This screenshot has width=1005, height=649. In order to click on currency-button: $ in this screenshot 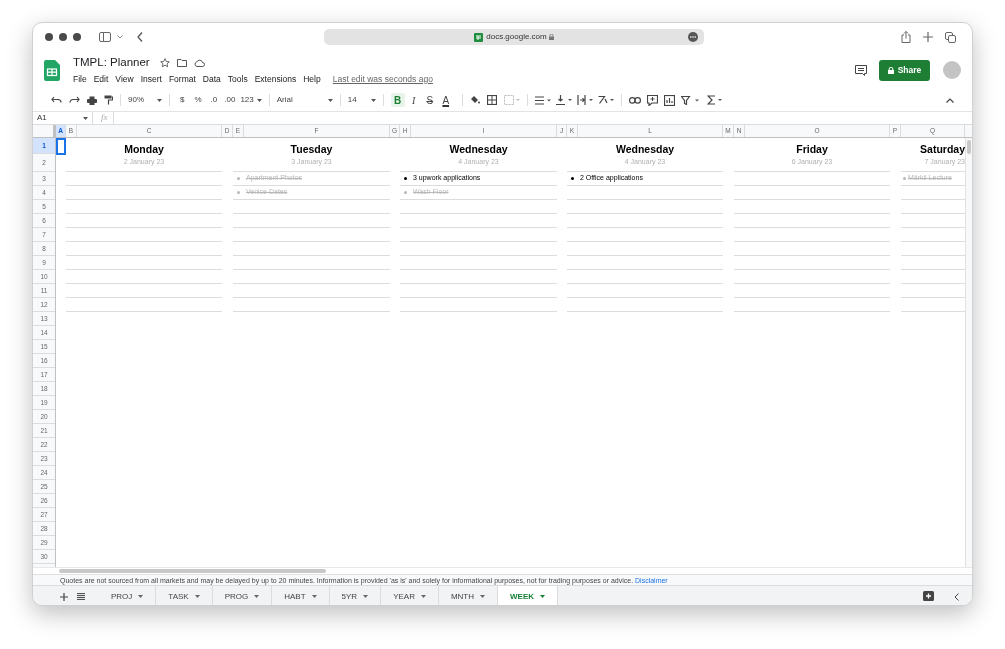, I will do `click(182, 100)`.